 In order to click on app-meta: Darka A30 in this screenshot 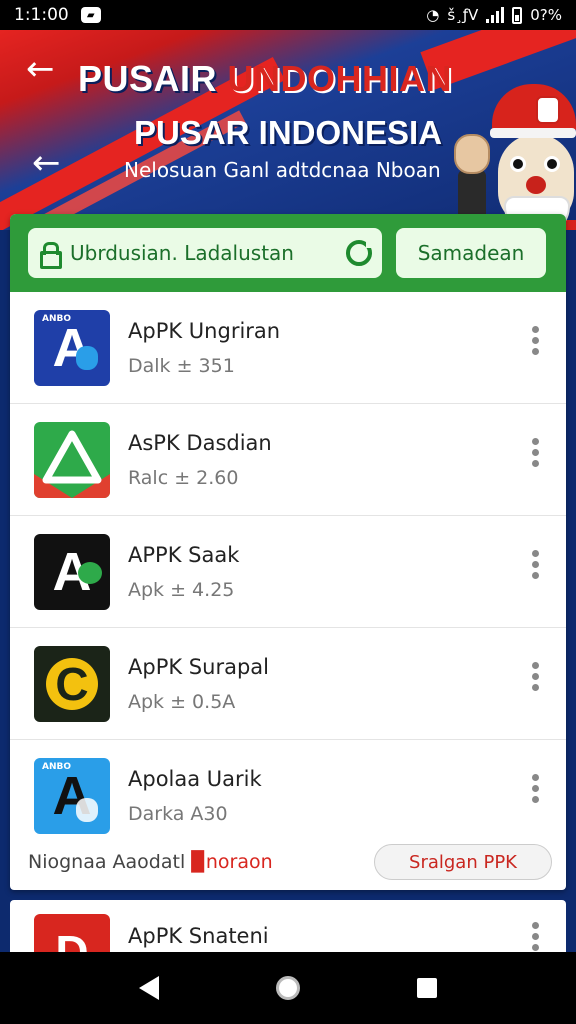, I will do `click(178, 814)`.